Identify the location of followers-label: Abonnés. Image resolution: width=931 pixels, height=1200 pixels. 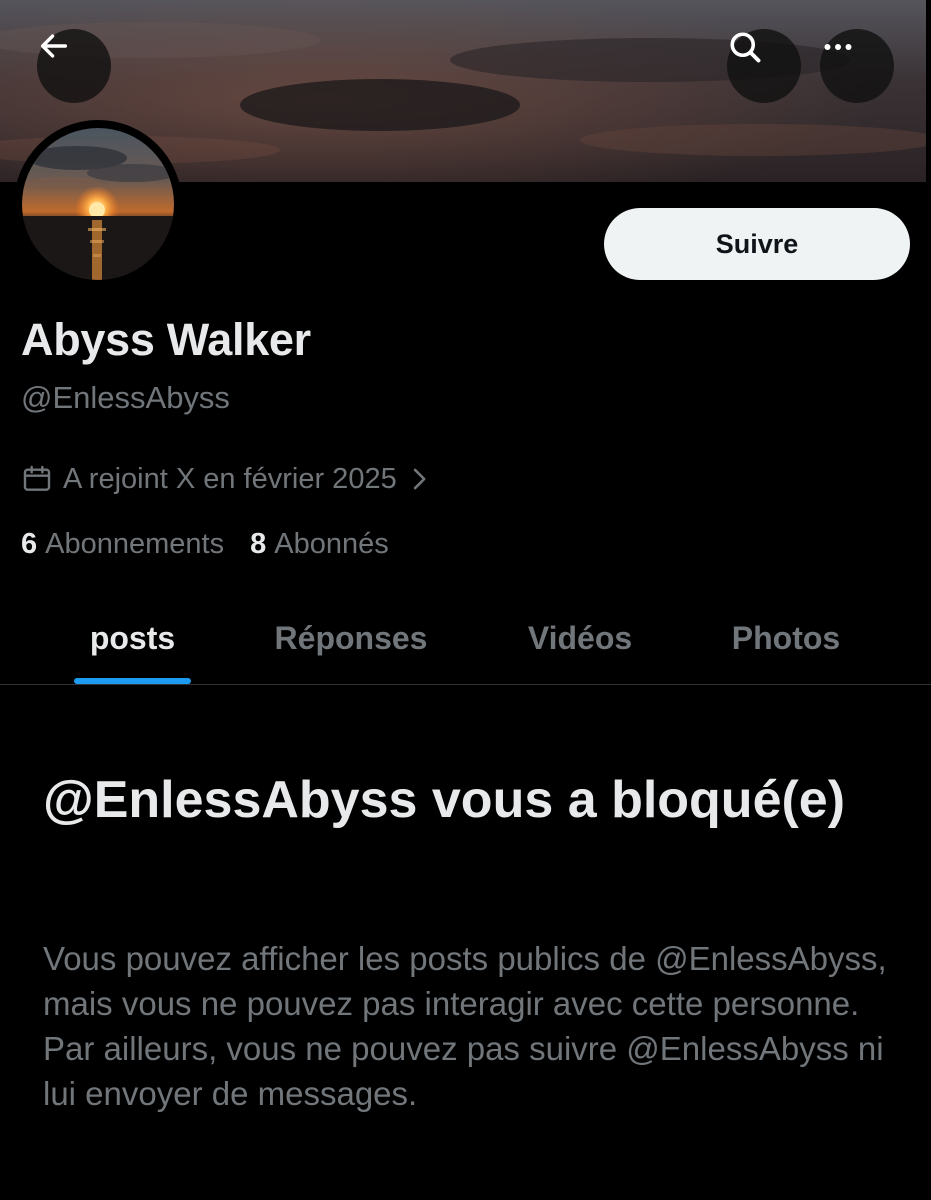
(331, 544).